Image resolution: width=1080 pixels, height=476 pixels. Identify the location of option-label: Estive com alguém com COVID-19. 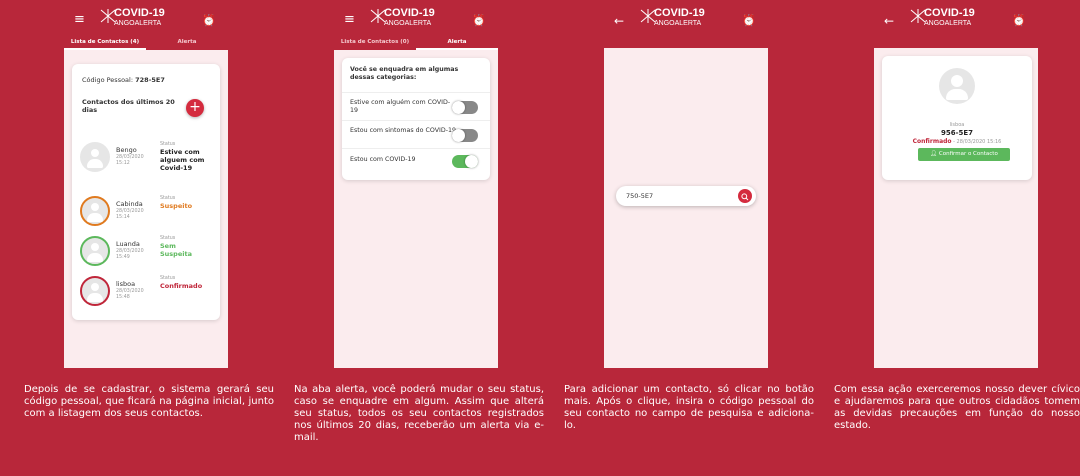
(400, 106).